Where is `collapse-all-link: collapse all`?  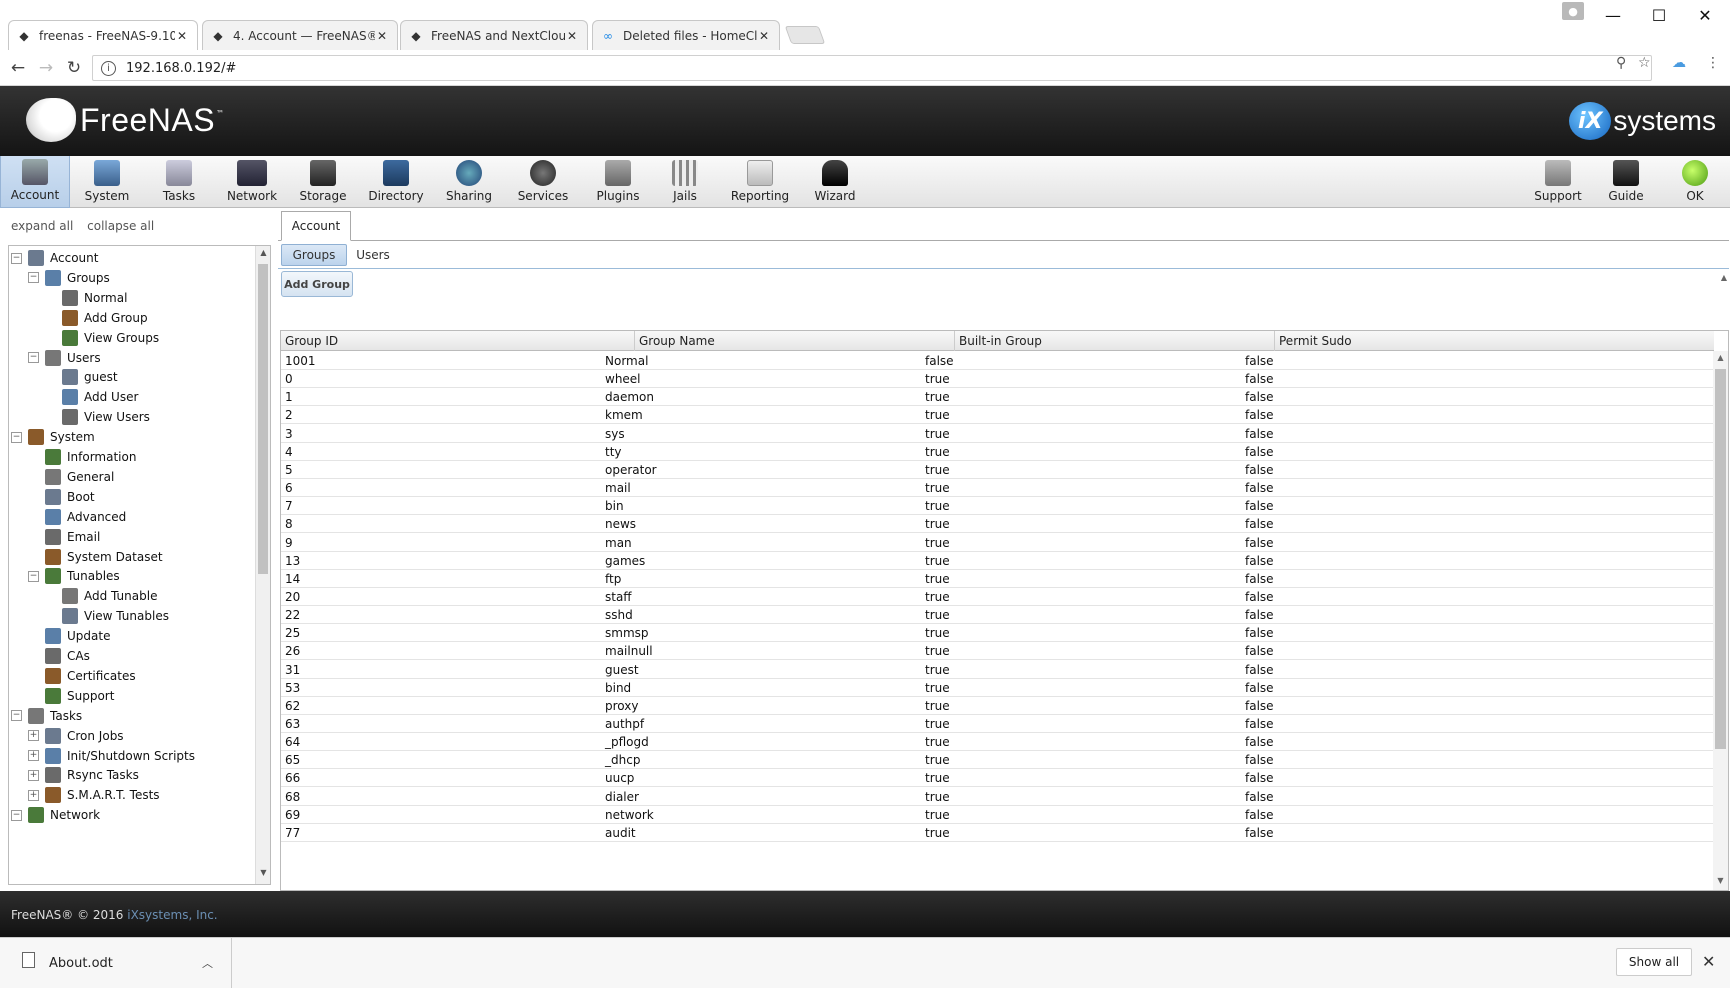
collapse-all-link: collapse all is located at coordinates (120, 226).